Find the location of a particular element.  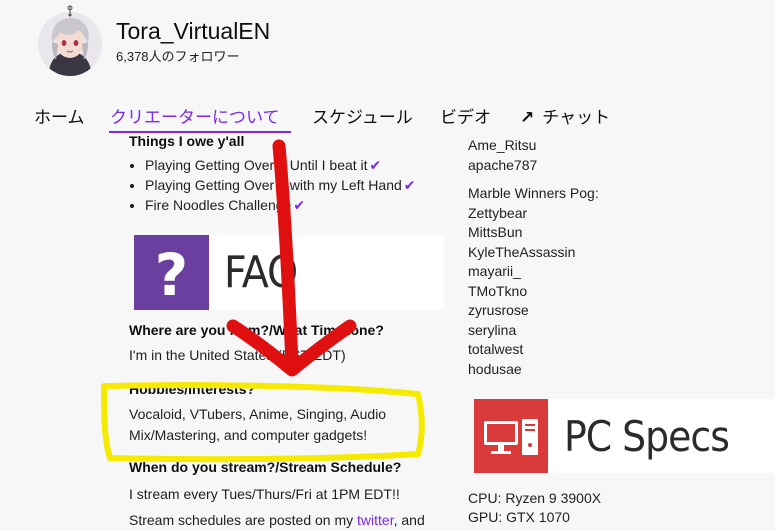

faq-banner-label: FAQ is located at coordinates (261, 272).